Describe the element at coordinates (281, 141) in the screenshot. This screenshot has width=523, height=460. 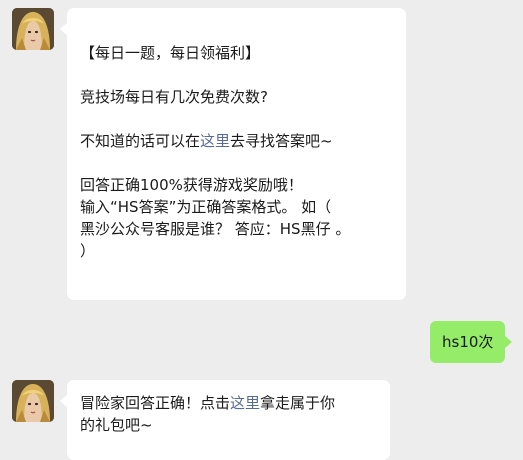
I see `hint-suffix: 去寻找答案吧~` at that location.